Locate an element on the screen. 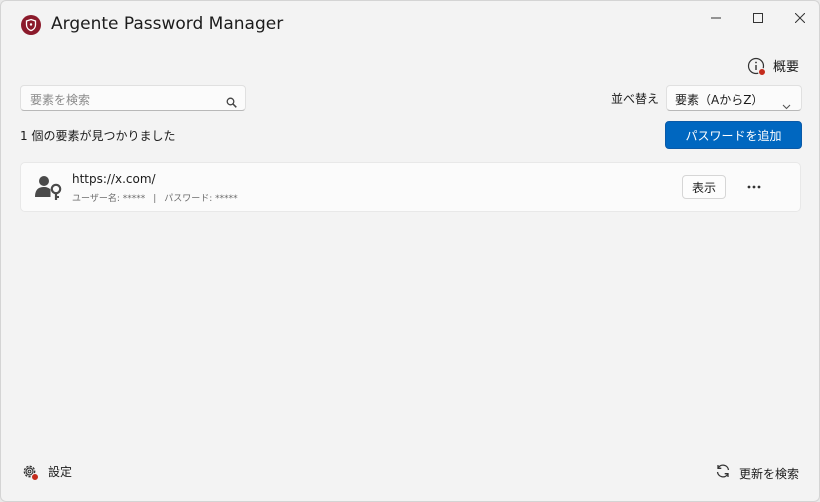  close-icon is located at coordinates (800, 18).